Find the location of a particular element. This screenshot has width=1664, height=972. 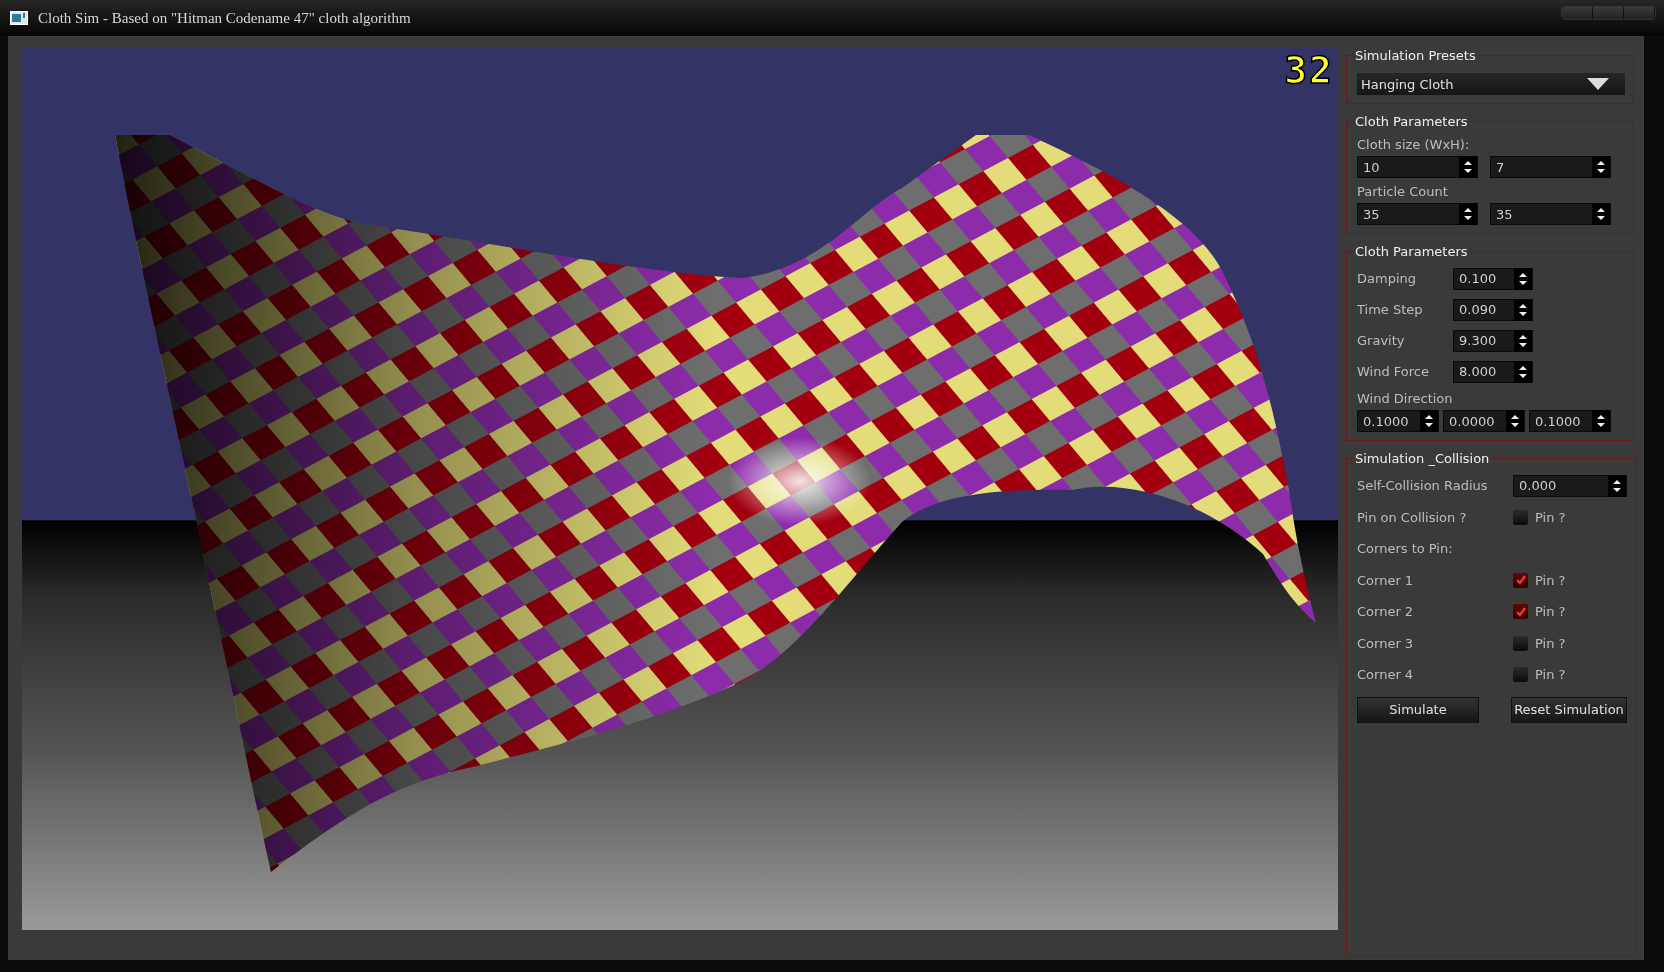

field-label: Cloth size (WxH): is located at coordinates (1414, 144).